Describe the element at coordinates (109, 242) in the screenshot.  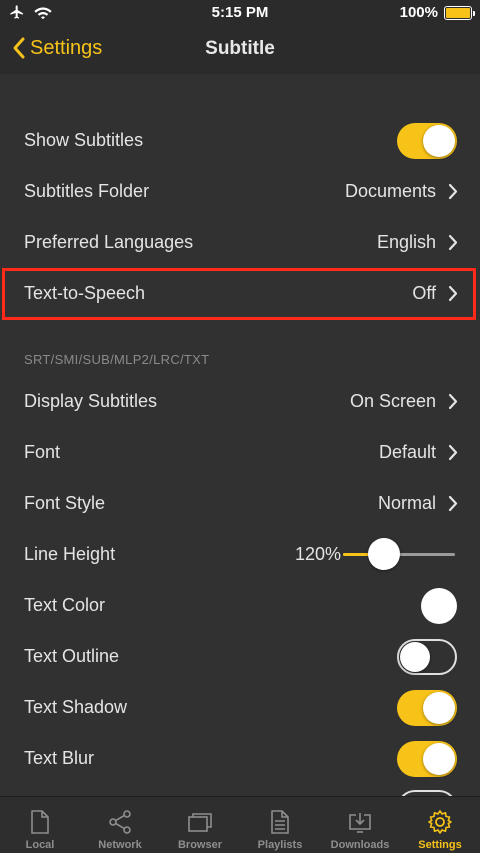
I see `row-label: Preferred Languages` at that location.